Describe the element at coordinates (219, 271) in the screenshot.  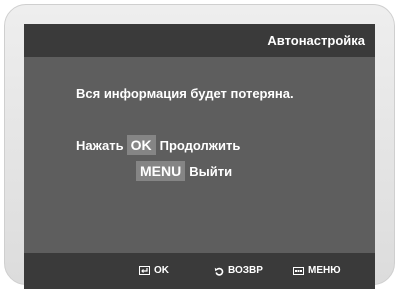
I see `return-icon` at that location.